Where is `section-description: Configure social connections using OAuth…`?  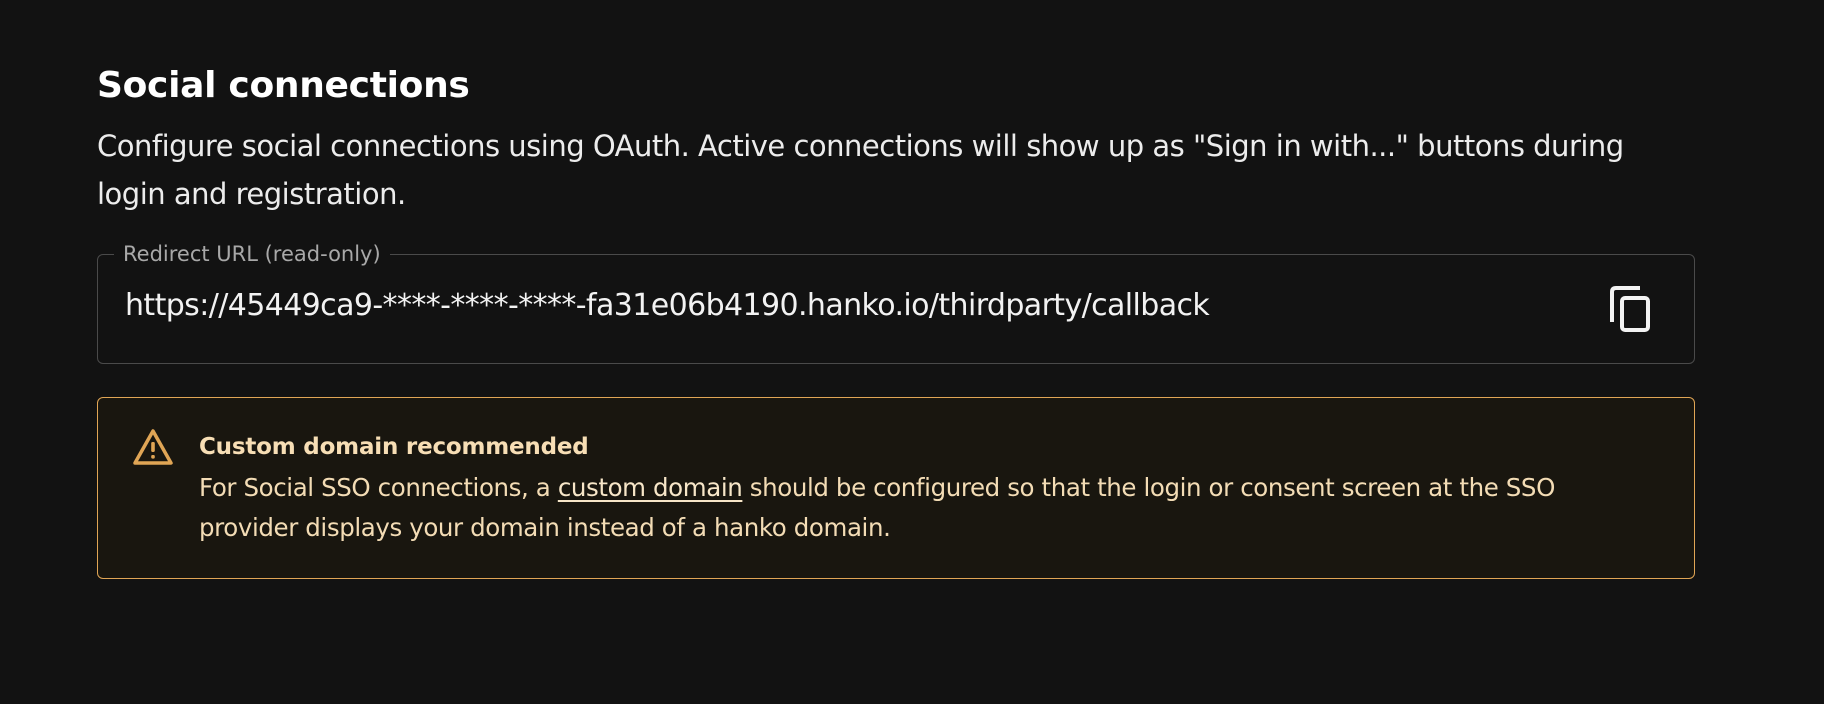 section-description: Configure social connections using OAuth… is located at coordinates (860, 170).